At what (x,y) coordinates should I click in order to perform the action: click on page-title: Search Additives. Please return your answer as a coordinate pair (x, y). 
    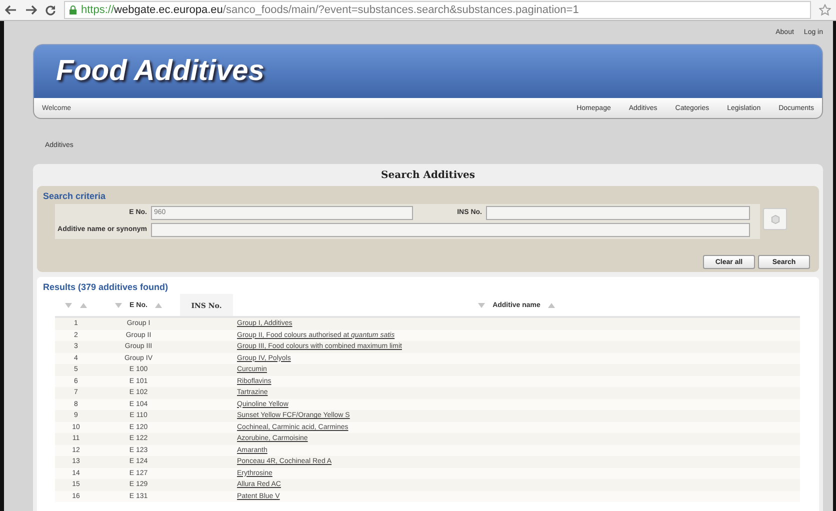
    Looking at the image, I should click on (428, 175).